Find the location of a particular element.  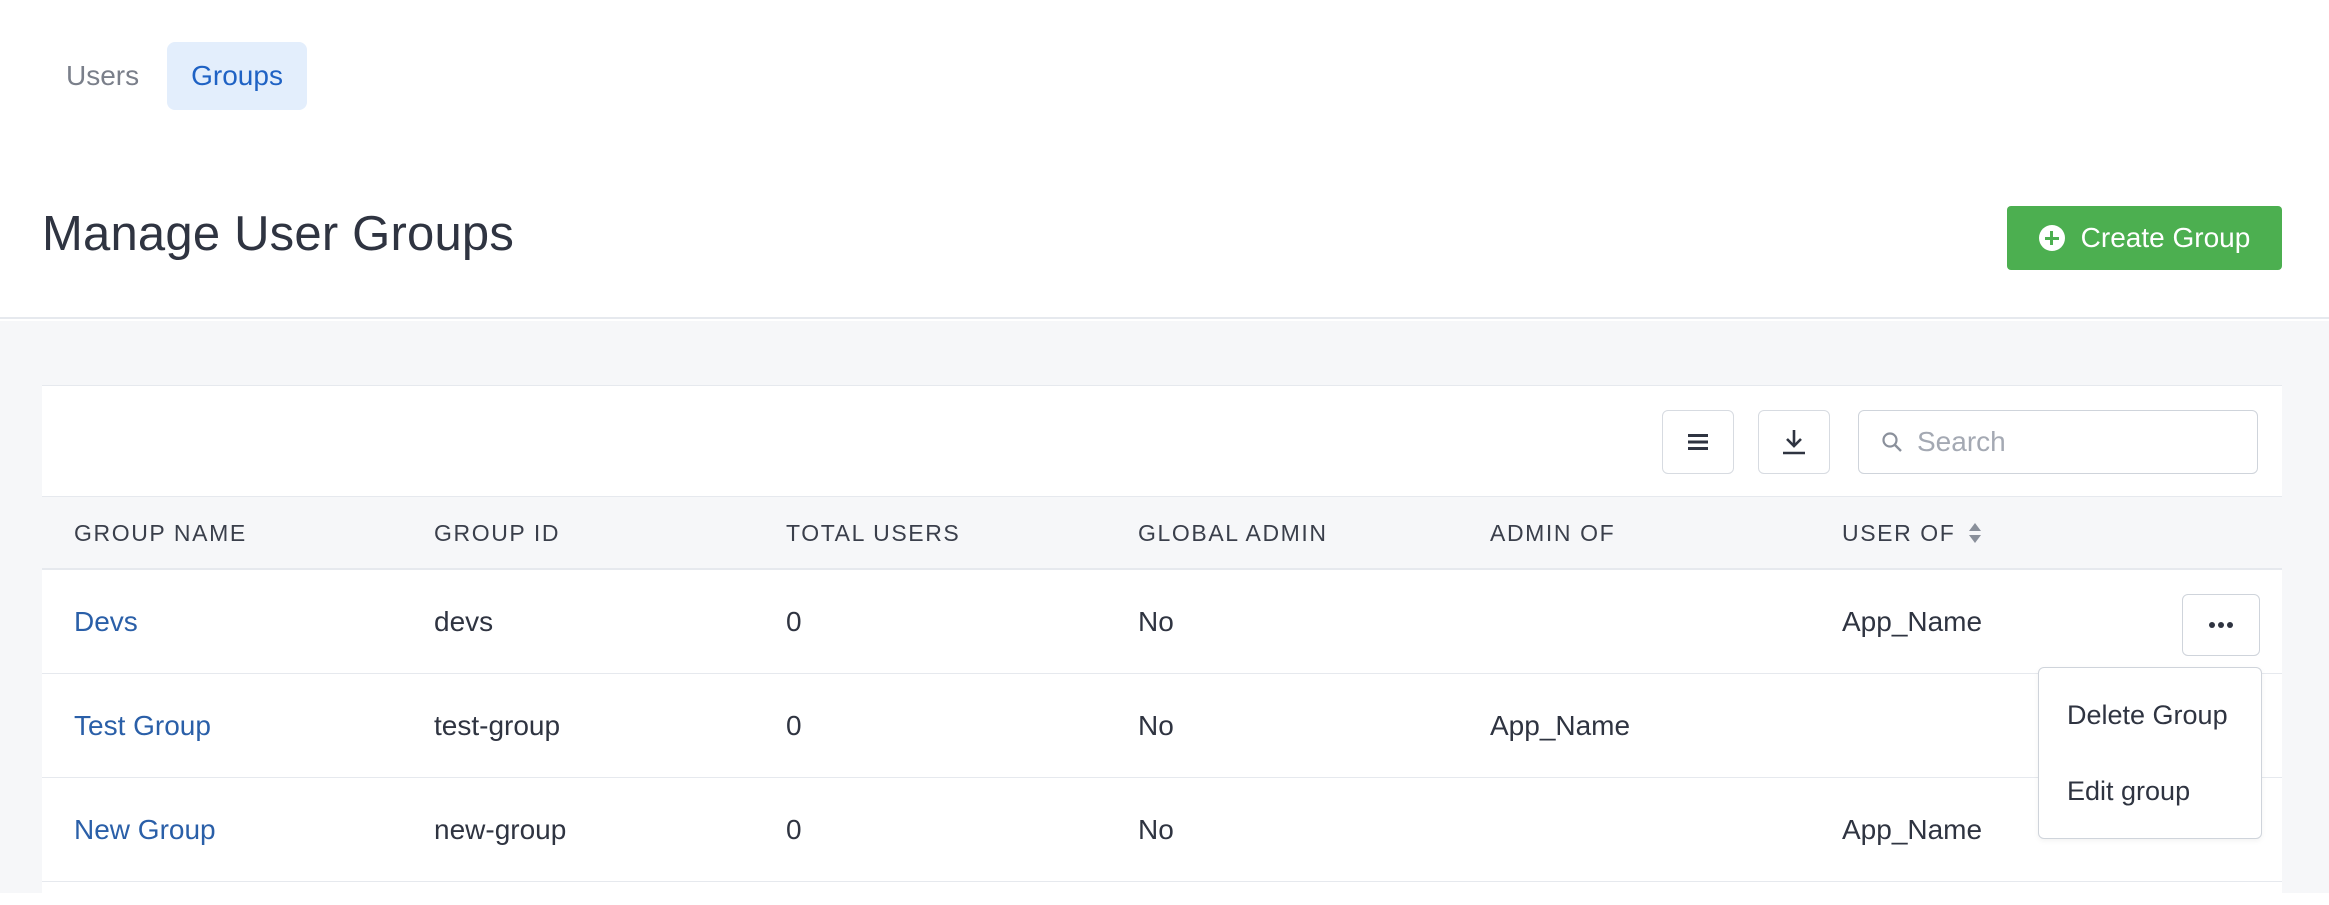

group-name-link: Devs is located at coordinates (106, 622).